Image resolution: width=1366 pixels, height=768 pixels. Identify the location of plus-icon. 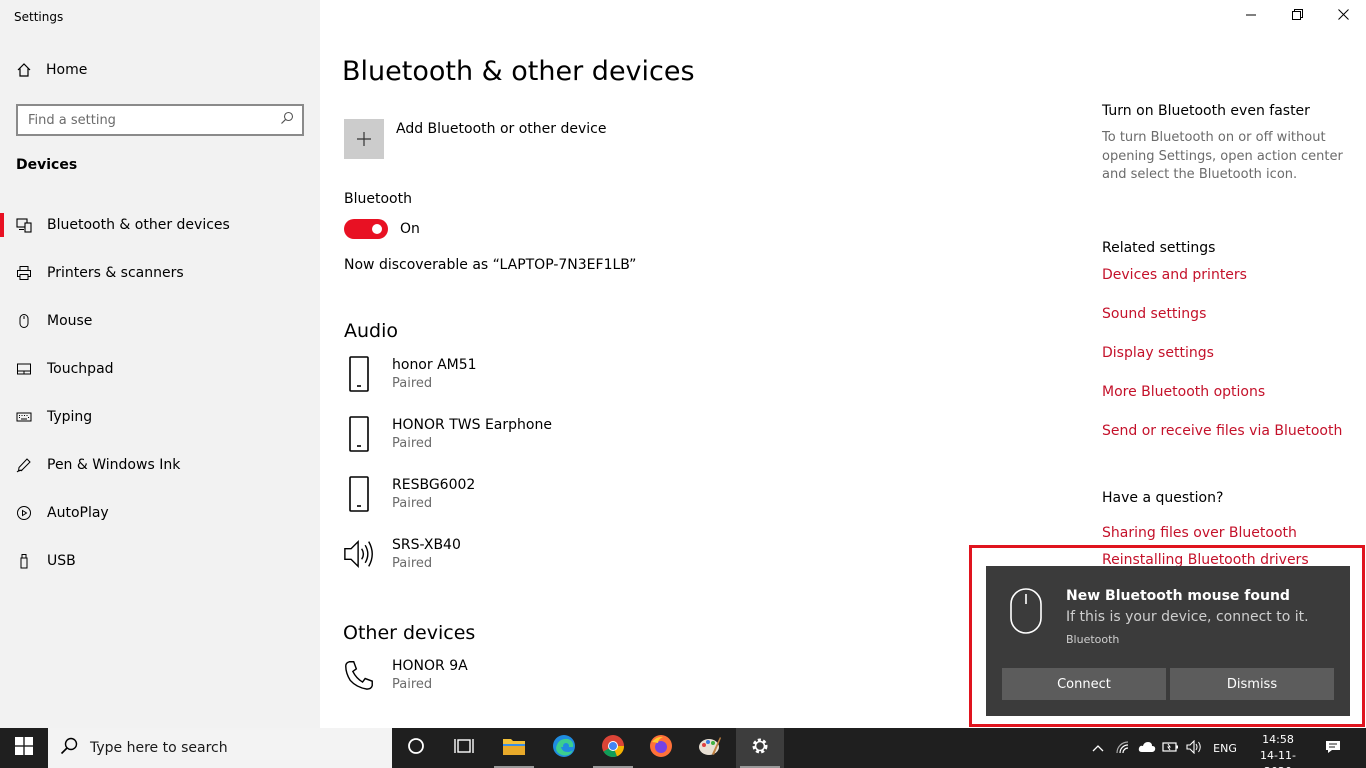
(364, 139).